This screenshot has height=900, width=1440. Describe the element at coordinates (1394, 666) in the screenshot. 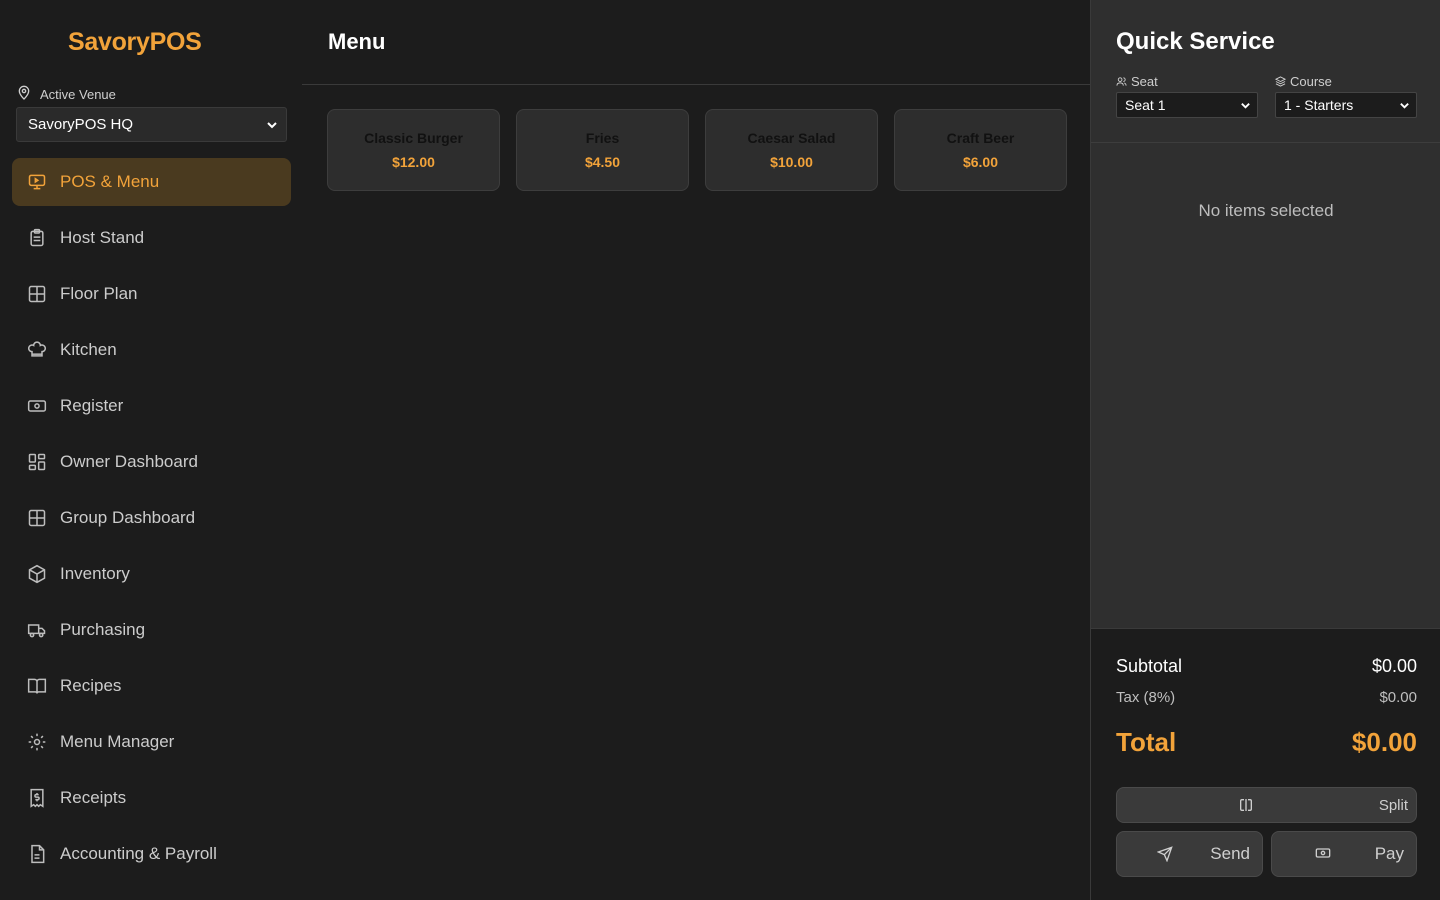

I see `subtotal-value: $0.00` at that location.